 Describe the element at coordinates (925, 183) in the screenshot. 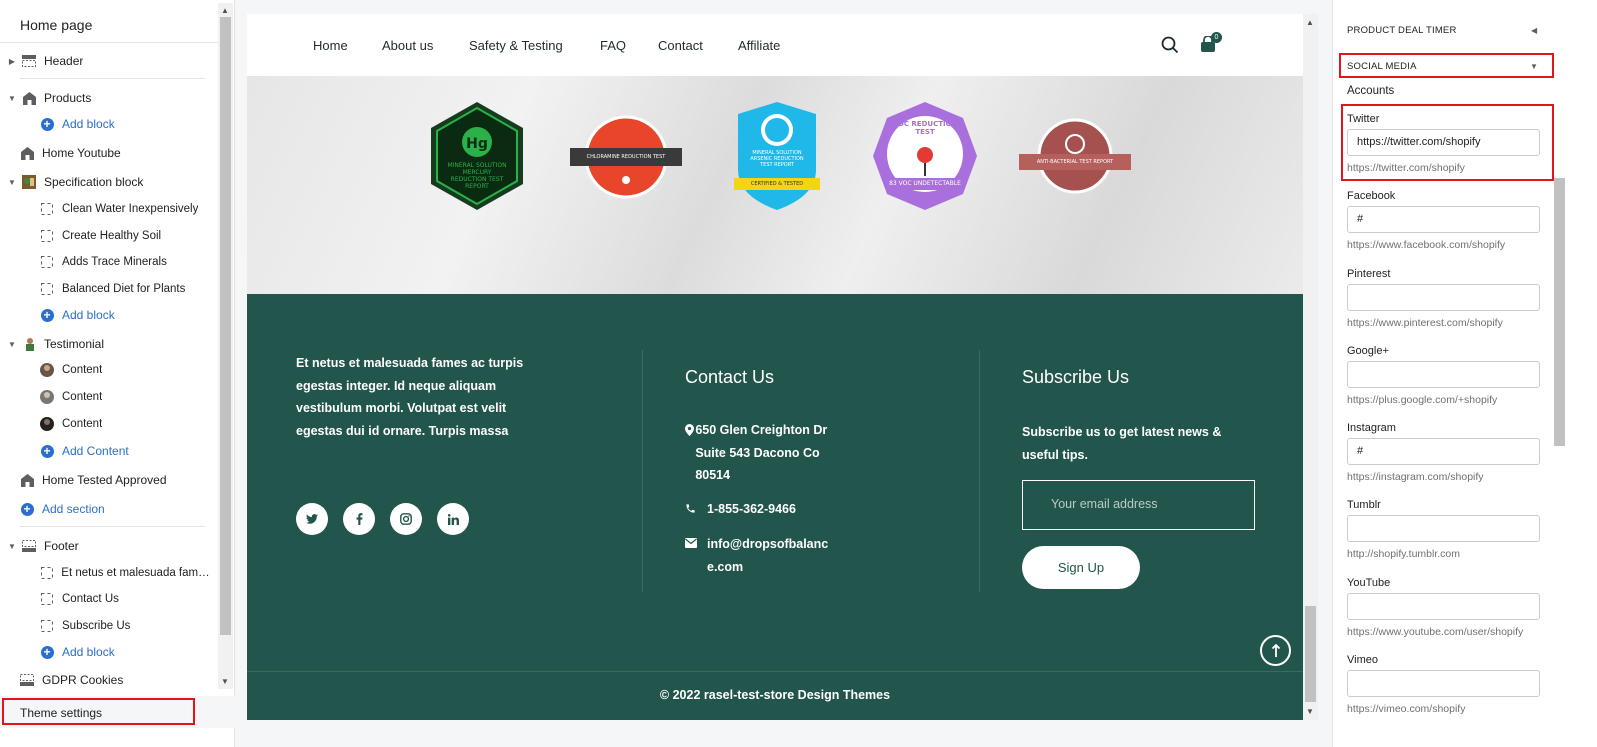

I see `badge-text: 83 VOC UNDETECTABLE` at that location.